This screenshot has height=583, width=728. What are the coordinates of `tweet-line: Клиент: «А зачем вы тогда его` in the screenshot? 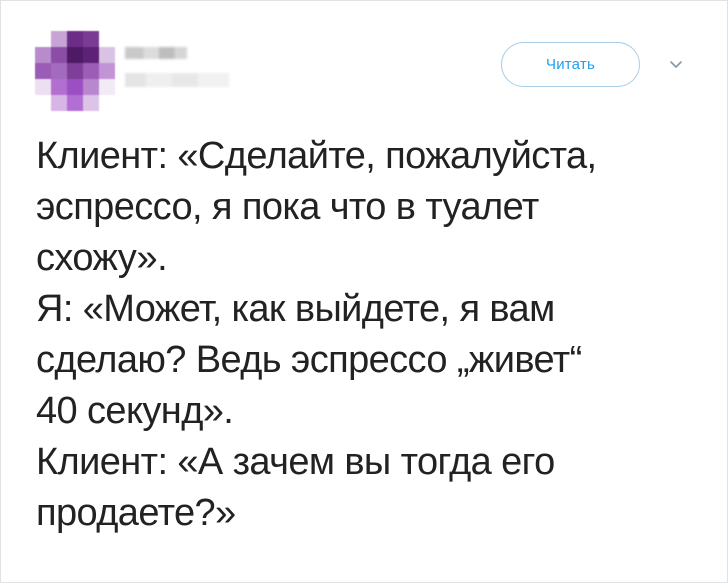 It's located at (295, 462).